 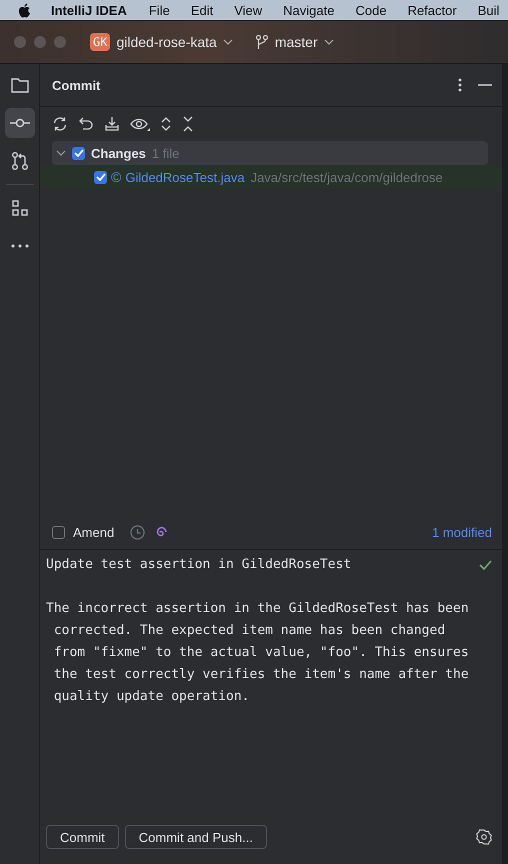 What do you see at coordinates (161, 42) in the screenshot?
I see `project-selector: GK gilded-rose-kata` at bounding box center [161, 42].